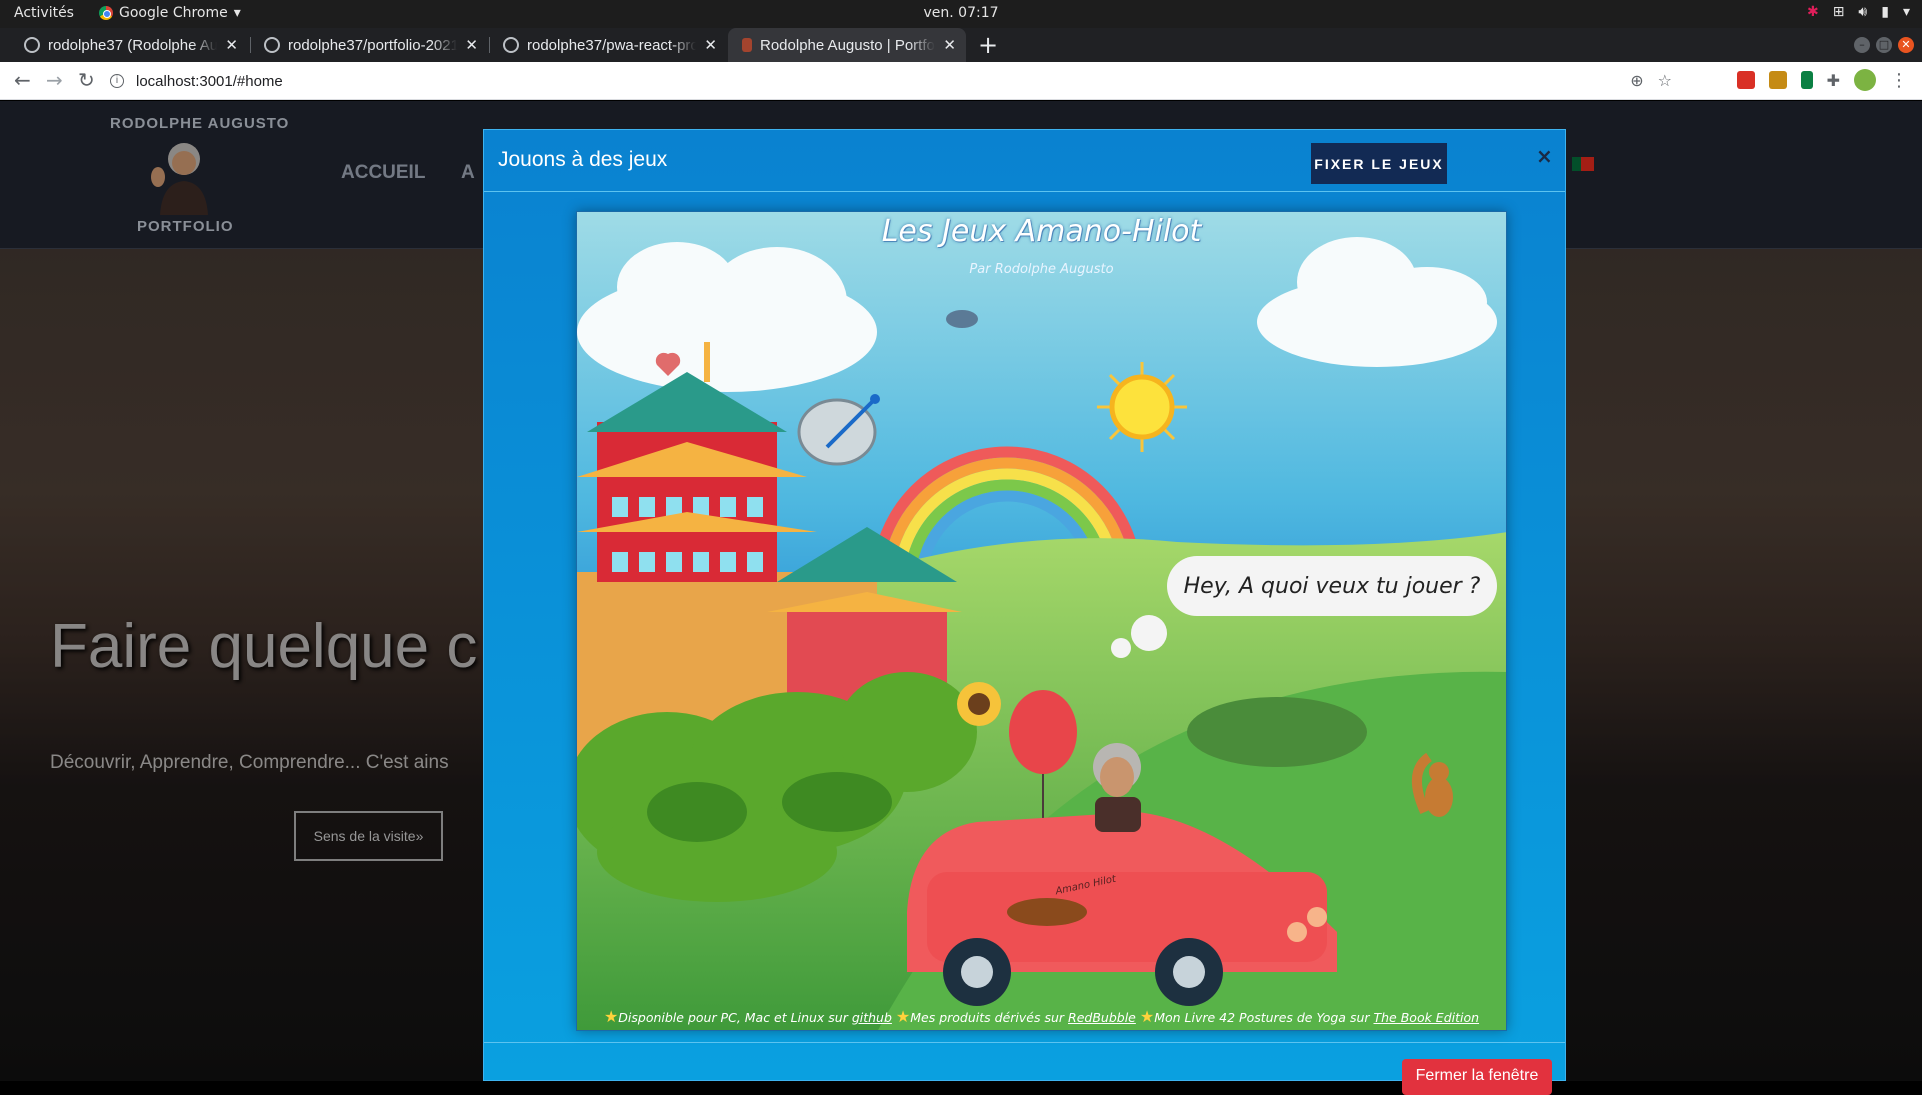 This screenshot has width=1922, height=1095. Describe the element at coordinates (1806, 80) in the screenshot. I see `extension-flag-icon` at that location.